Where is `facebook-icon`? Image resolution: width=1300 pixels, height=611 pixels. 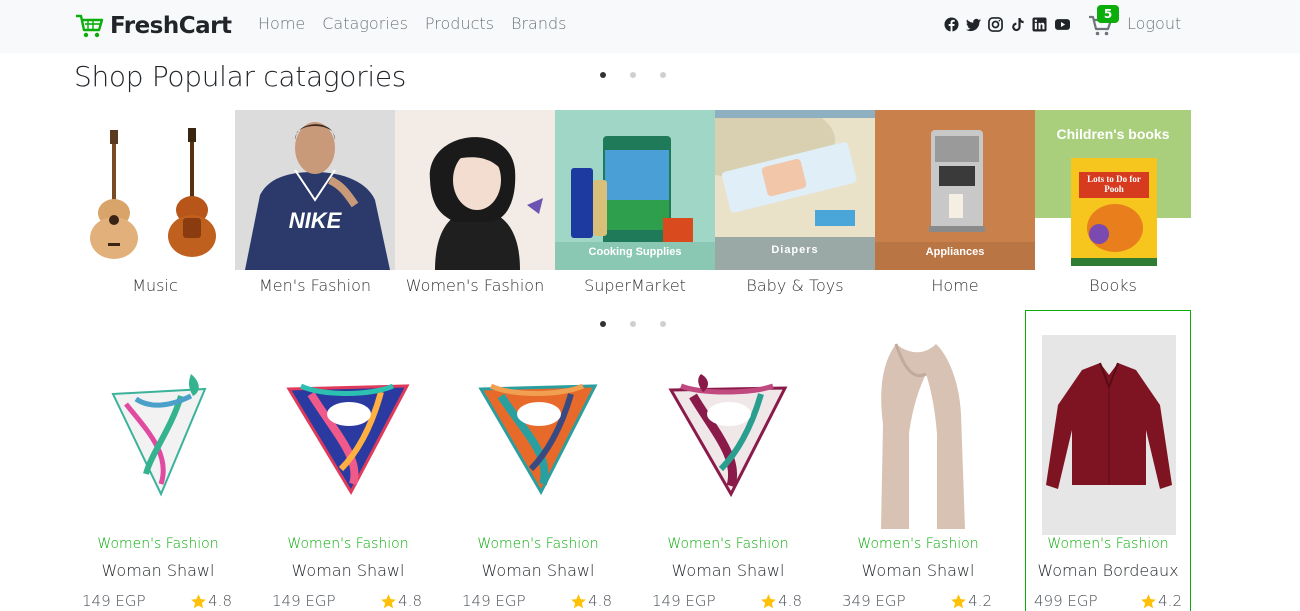 facebook-icon is located at coordinates (951, 24).